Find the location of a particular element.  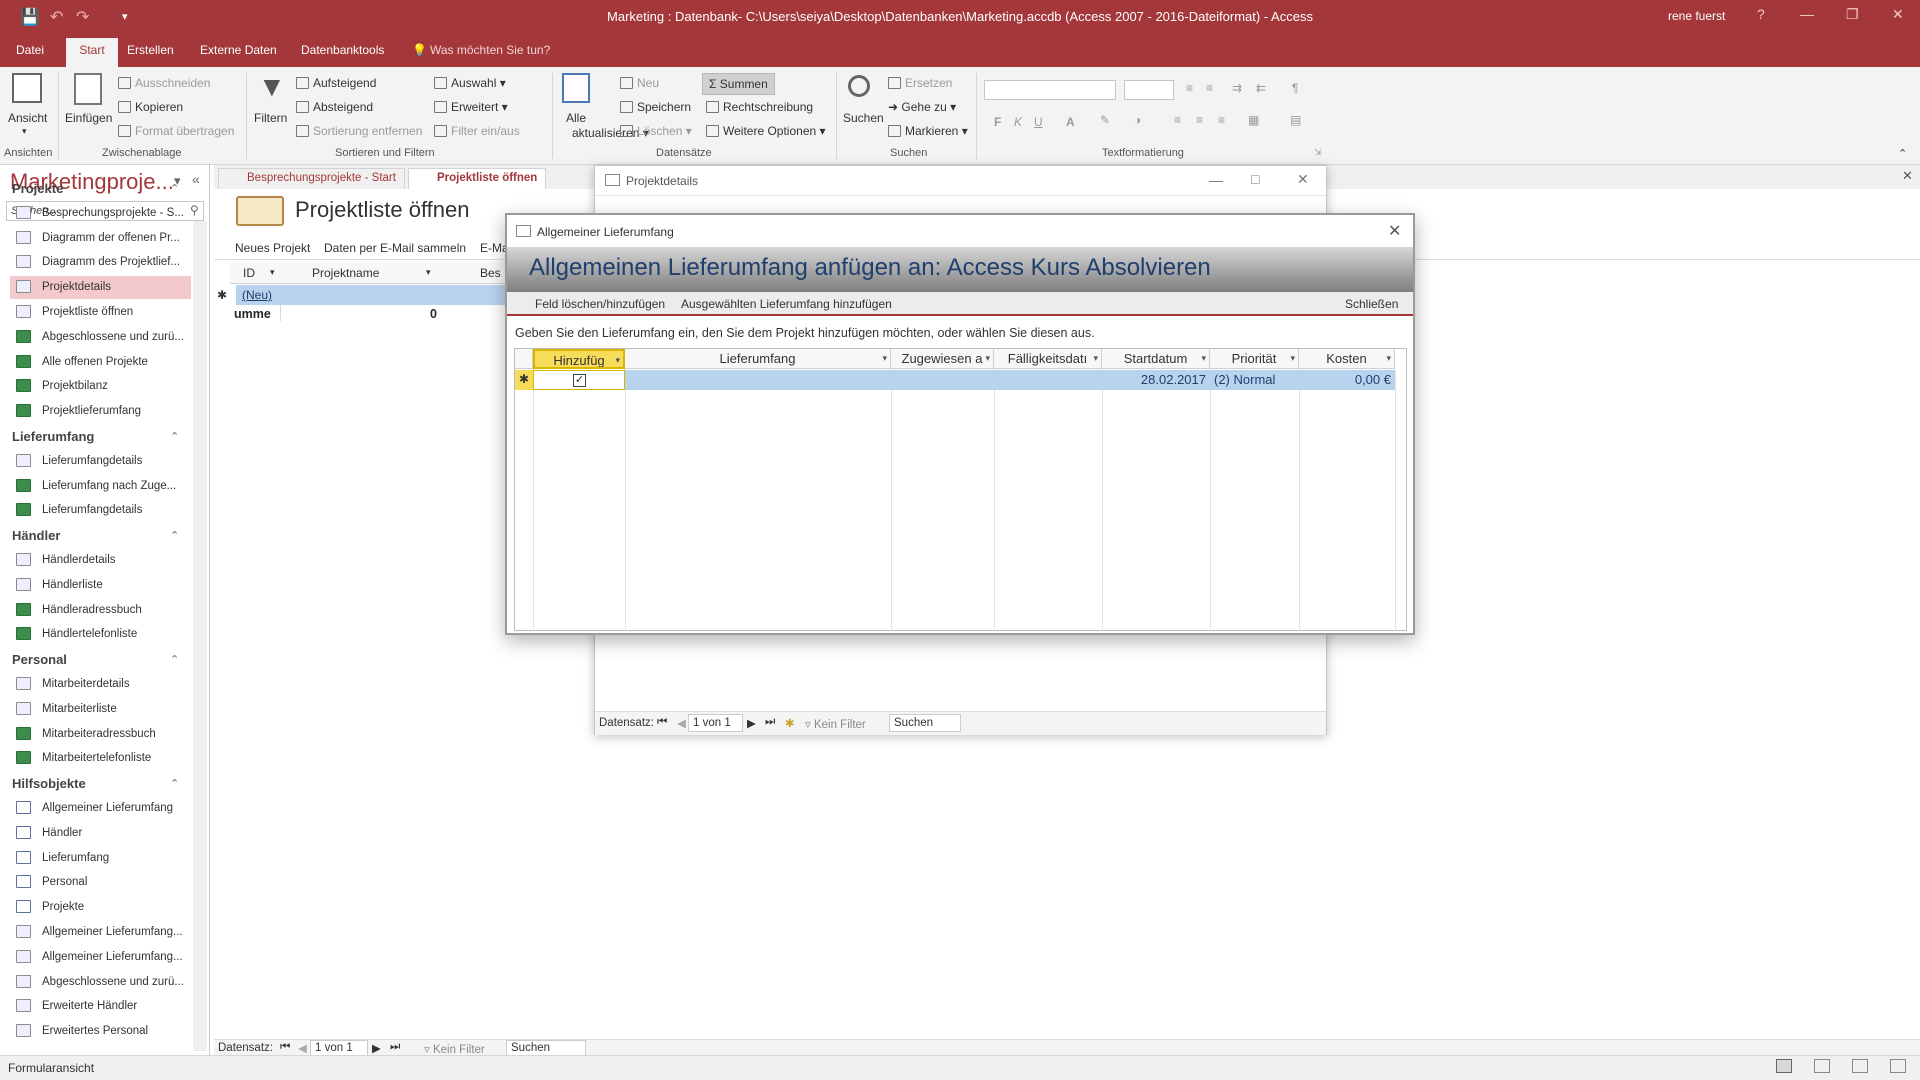

refresh-all-line1: Alle is located at coordinates (576, 118).